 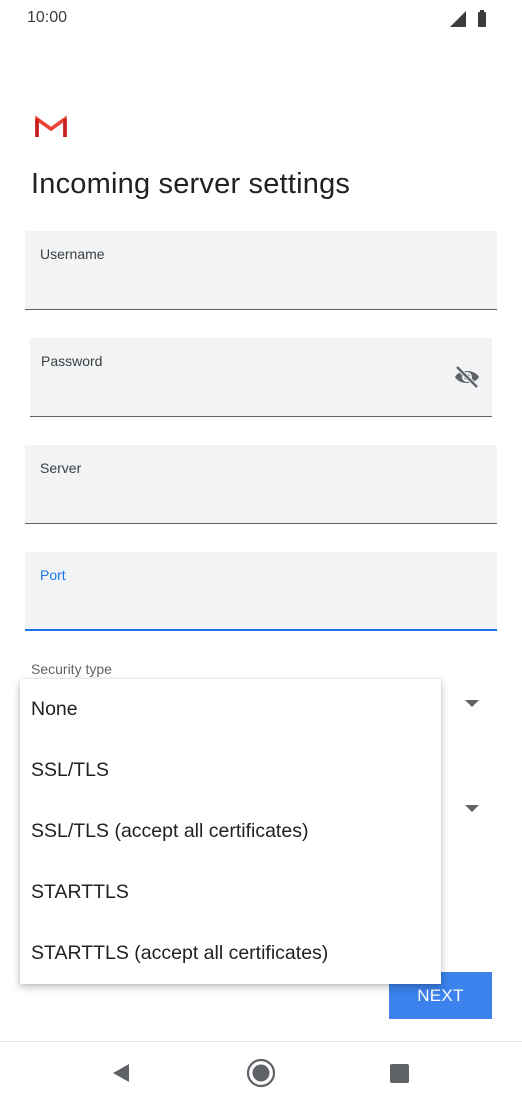 What do you see at coordinates (261, 630) in the screenshot?
I see `port-underline` at bounding box center [261, 630].